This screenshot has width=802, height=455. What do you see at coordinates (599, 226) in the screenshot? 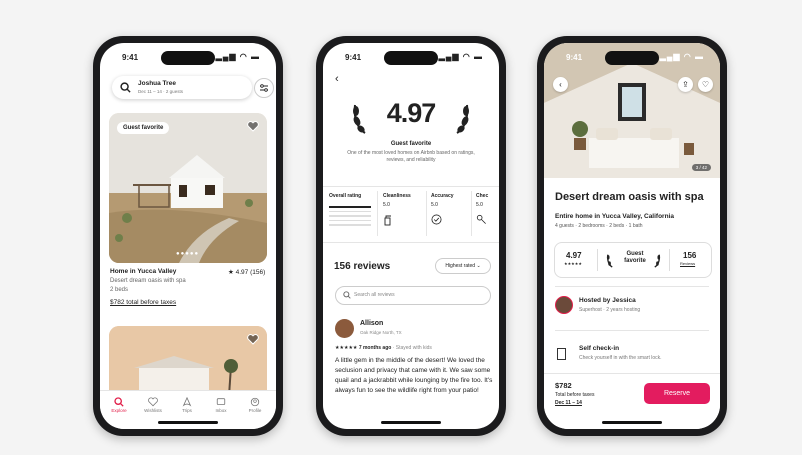
I see `listing-details: 4 guests · 2 bedrooms · 2 beds · 1 bath` at bounding box center [599, 226].